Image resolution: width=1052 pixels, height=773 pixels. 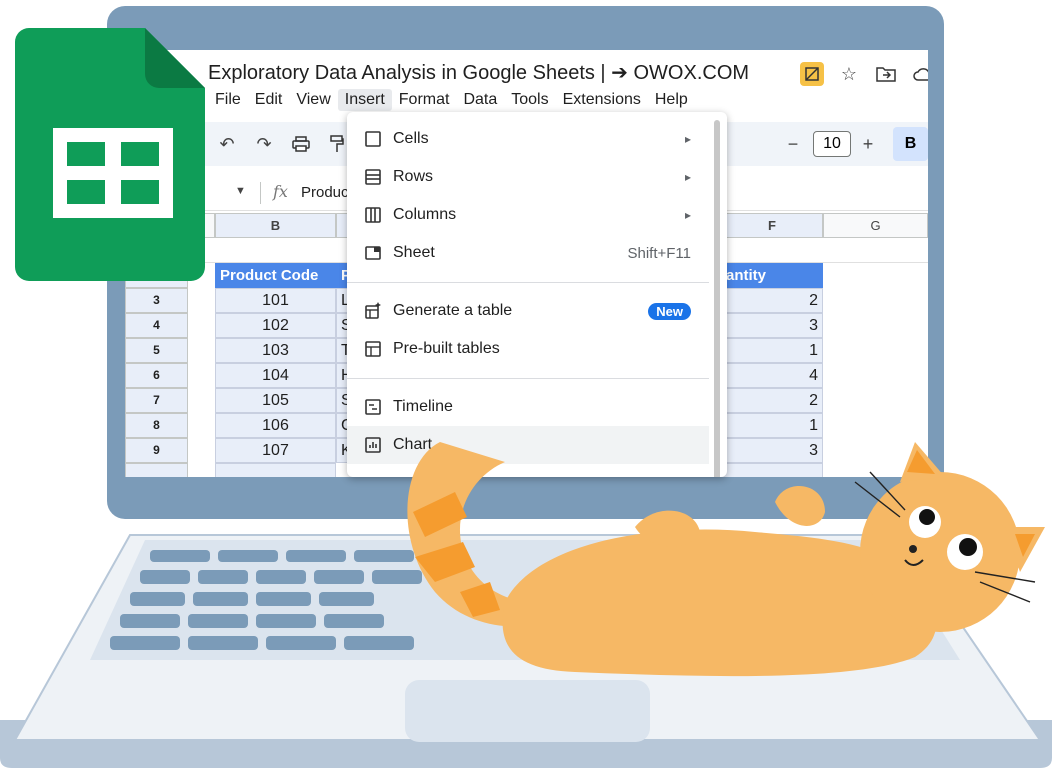 What do you see at coordinates (671, 100) in the screenshot?
I see `menu-help: Help` at bounding box center [671, 100].